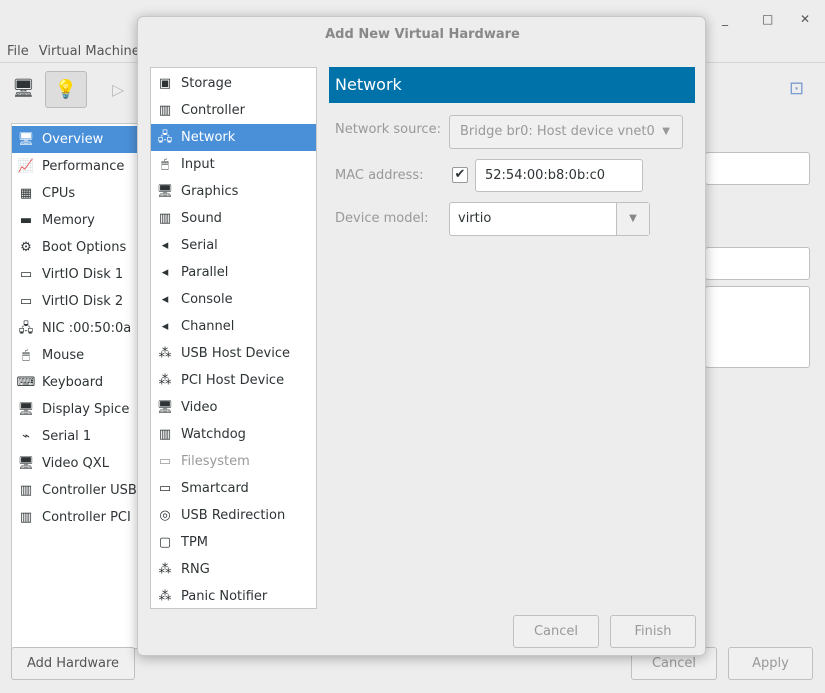  Describe the element at coordinates (89, 51) in the screenshot. I see `menu-virtual-machine: Virtual Machine` at that location.